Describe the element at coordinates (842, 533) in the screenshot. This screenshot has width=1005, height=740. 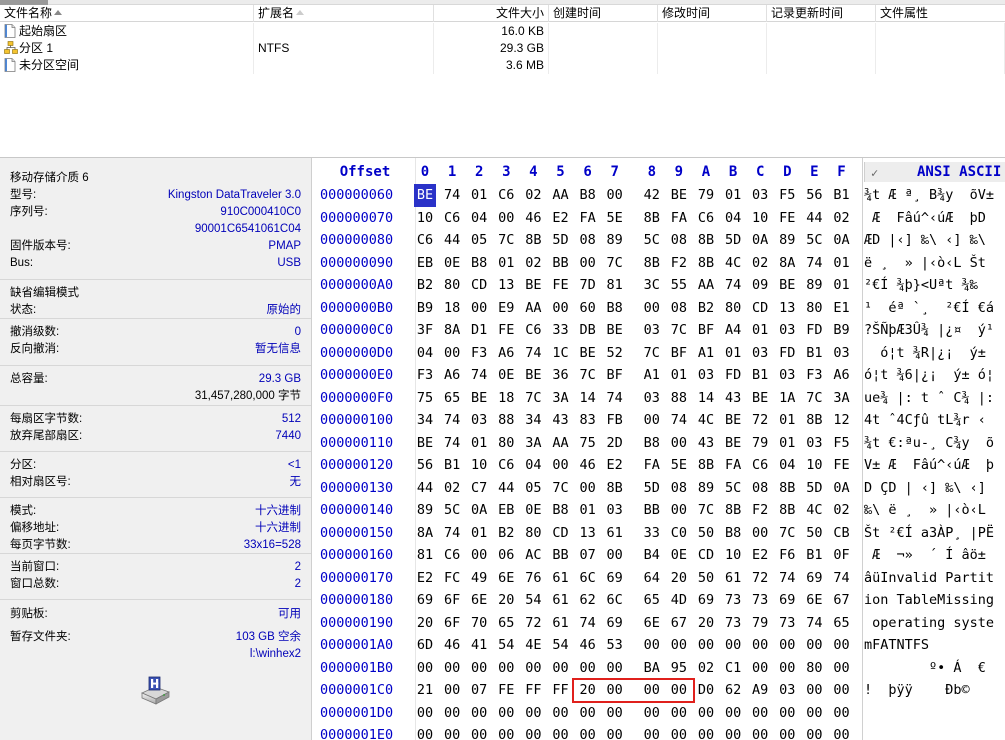
I see `hex-byte: CB` at that location.